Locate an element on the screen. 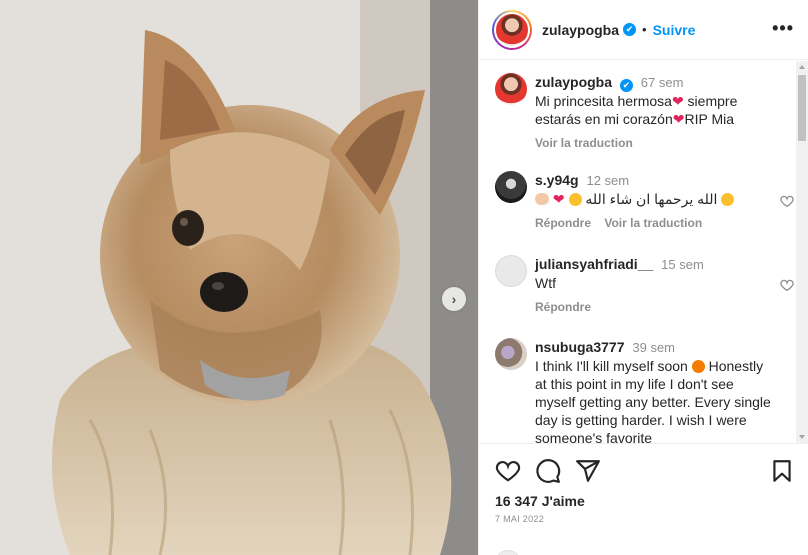 Image resolution: width=808 pixels, height=555 pixels. post-actions-section: 16 347 J'aime 7 MAI 2022 is located at coordinates (643, 499).